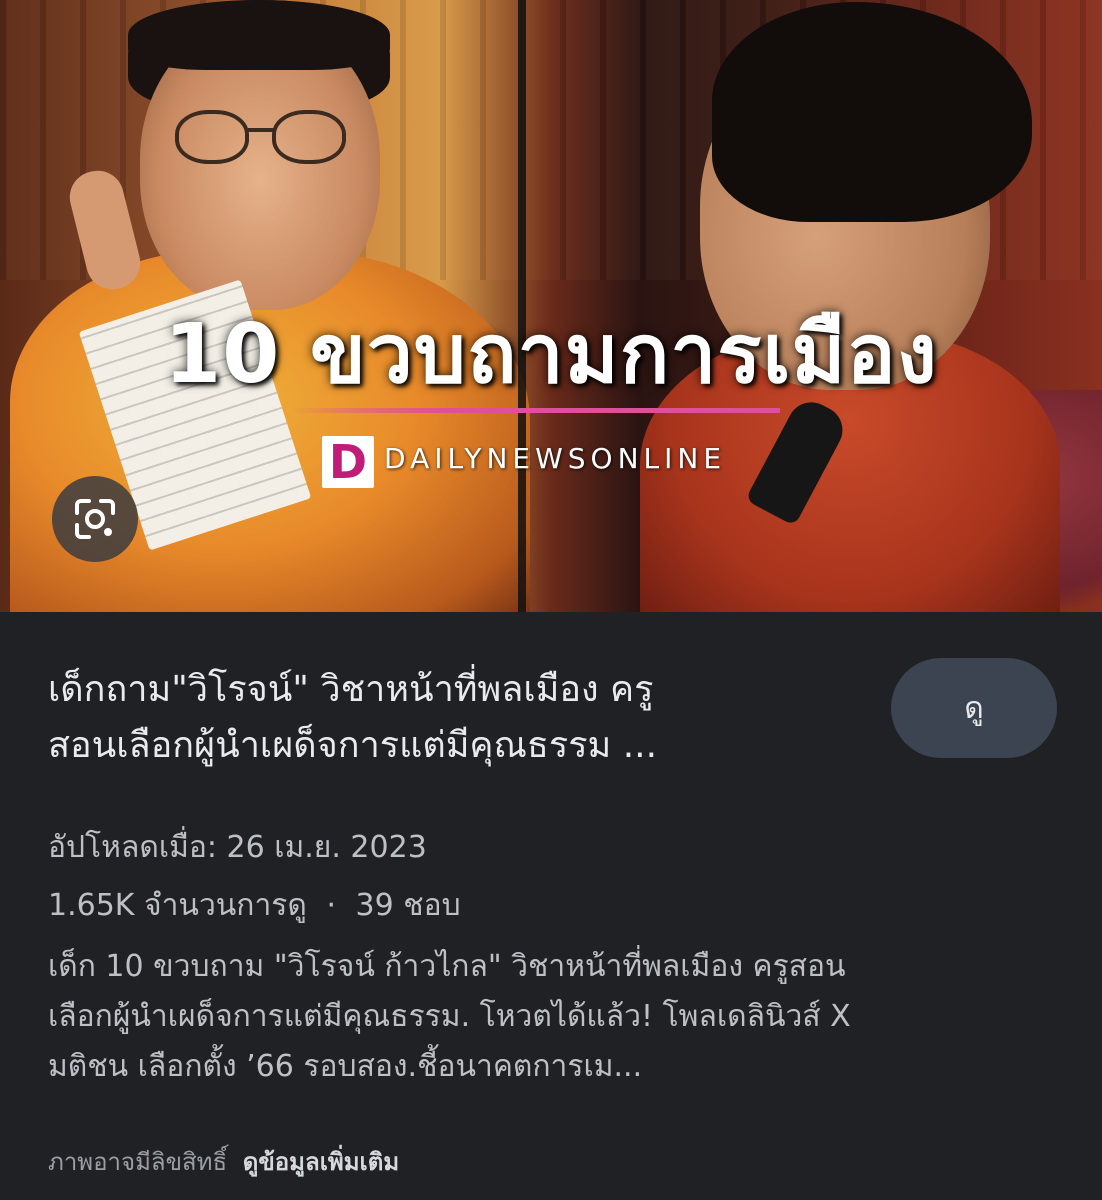 The width and height of the screenshot is (1102, 1200). Describe the element at coordinates (974, 708) in the screenshot. I see `view-button: ดู` at that location.